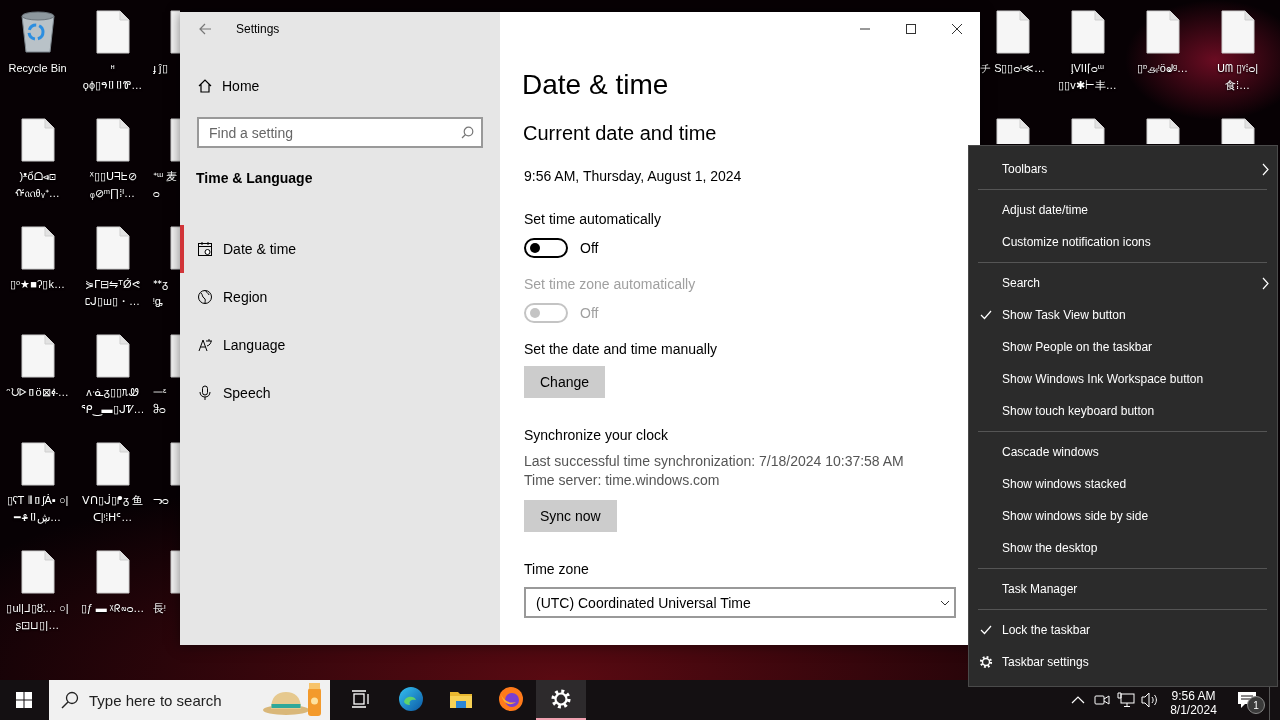  Describe the element at coordinates (461, 699) in the screenshot. I see `folder-icon` at that location.